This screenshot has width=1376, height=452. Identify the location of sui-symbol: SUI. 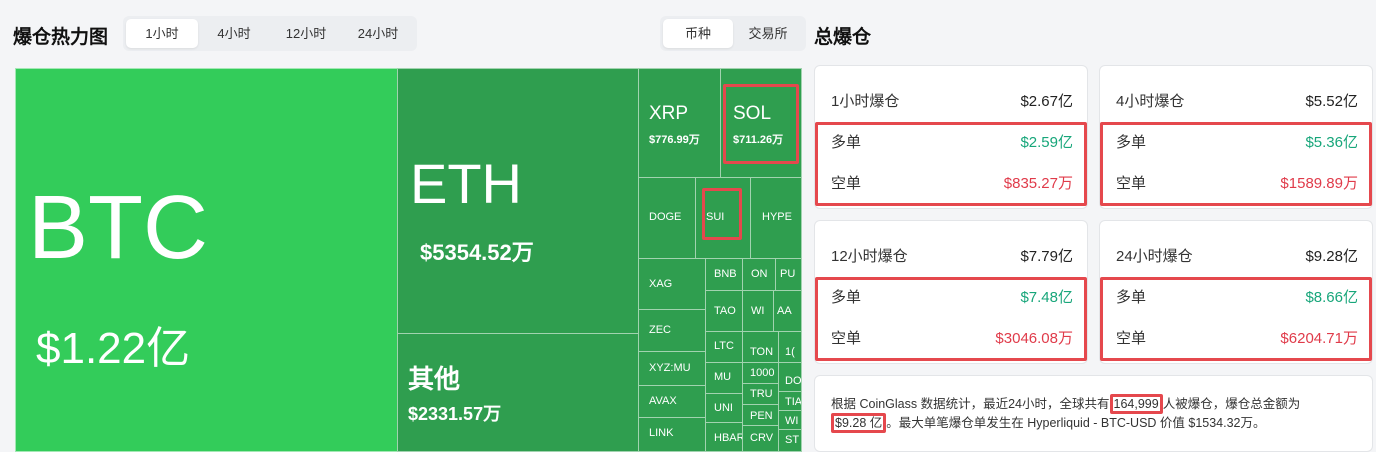
(715, 217).